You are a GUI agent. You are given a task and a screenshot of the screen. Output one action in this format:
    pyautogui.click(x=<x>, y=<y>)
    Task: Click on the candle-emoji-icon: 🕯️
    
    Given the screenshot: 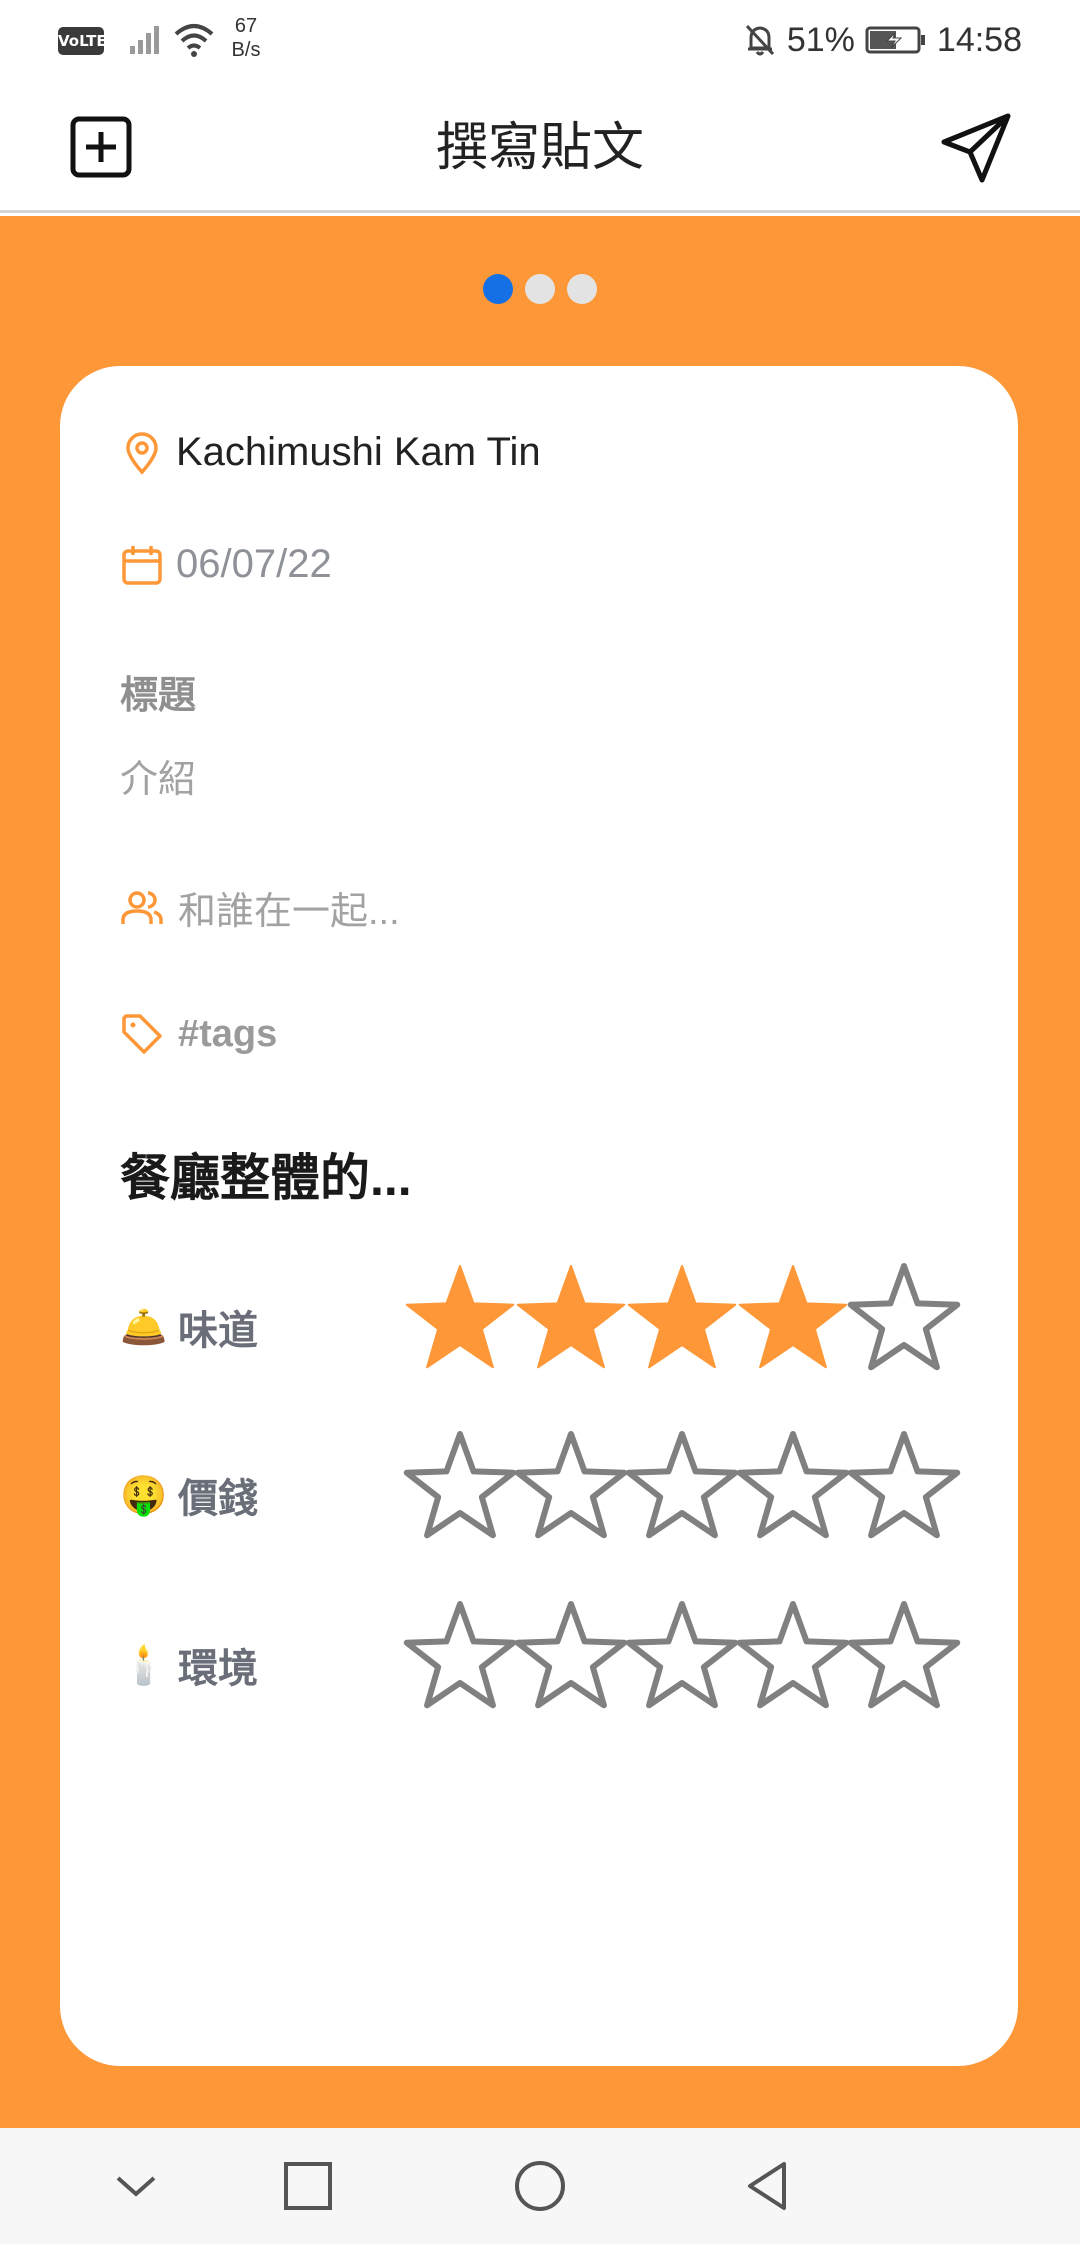 What is the action you would take?
    pyautogui.click(x=144, y=1664)
    